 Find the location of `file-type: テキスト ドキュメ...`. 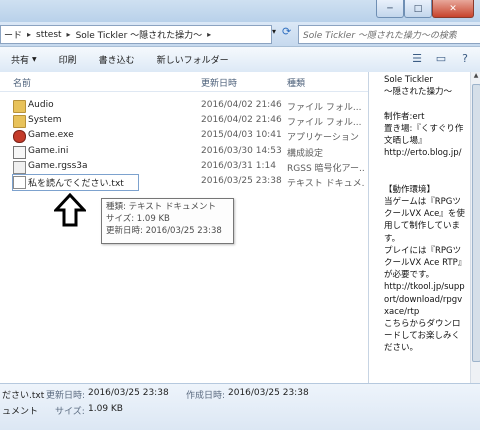

file-type: テキスト ドキュメ... is located at coordinates (326, 184).